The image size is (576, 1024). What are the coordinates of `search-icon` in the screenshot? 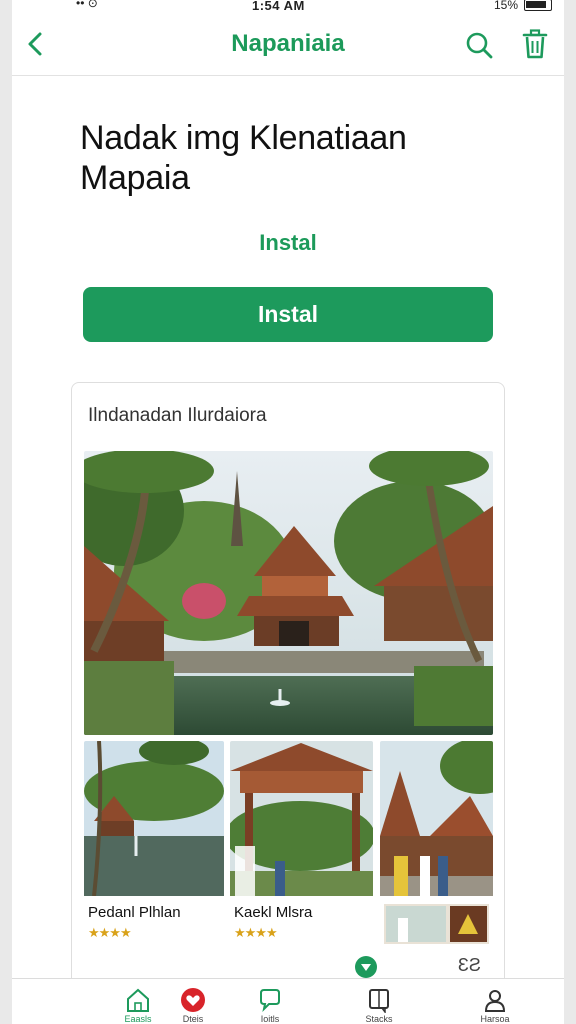 It's located at (479, 45).